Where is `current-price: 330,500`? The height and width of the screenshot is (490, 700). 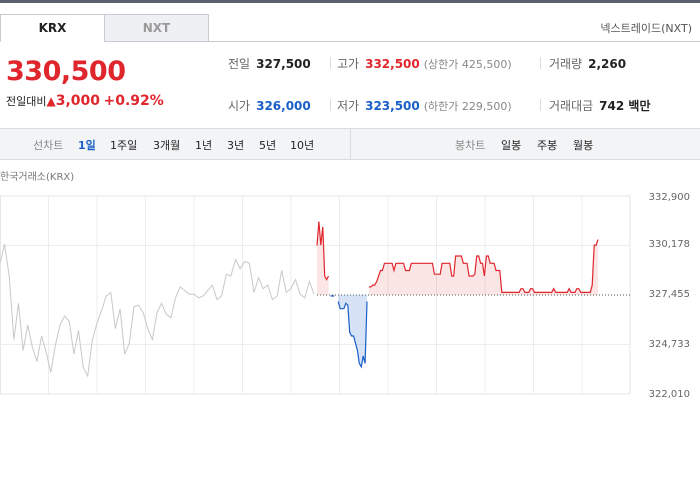 current-price: 330,500 is located at coordinates (66, 71).